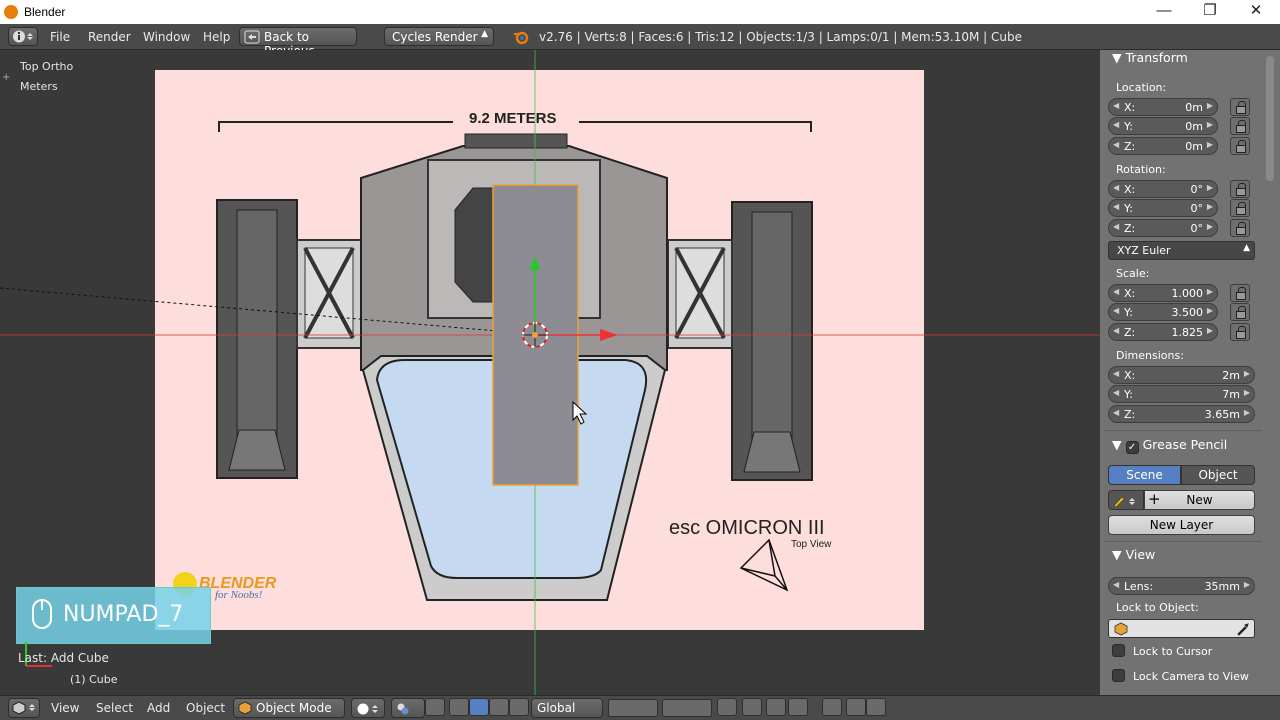  I want to click on dimensions-y-field: ◀ Y: 7m ▶, so click(1181, 394).